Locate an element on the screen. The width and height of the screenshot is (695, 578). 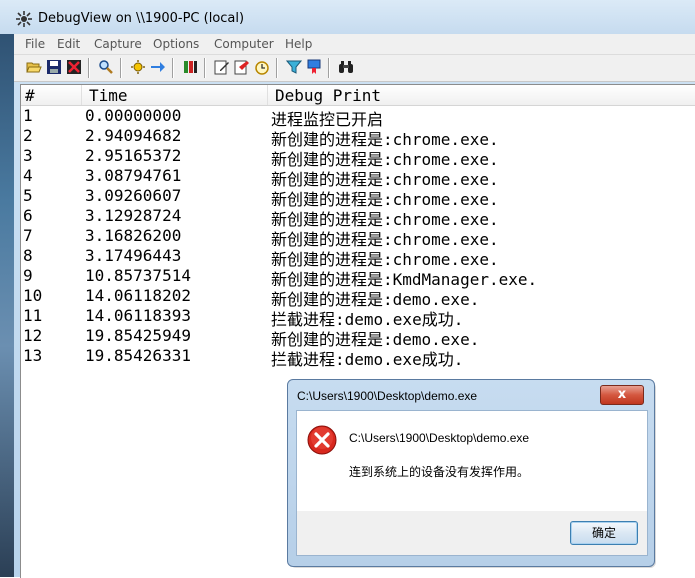
filter-icon is located at coordinates (294, 67).